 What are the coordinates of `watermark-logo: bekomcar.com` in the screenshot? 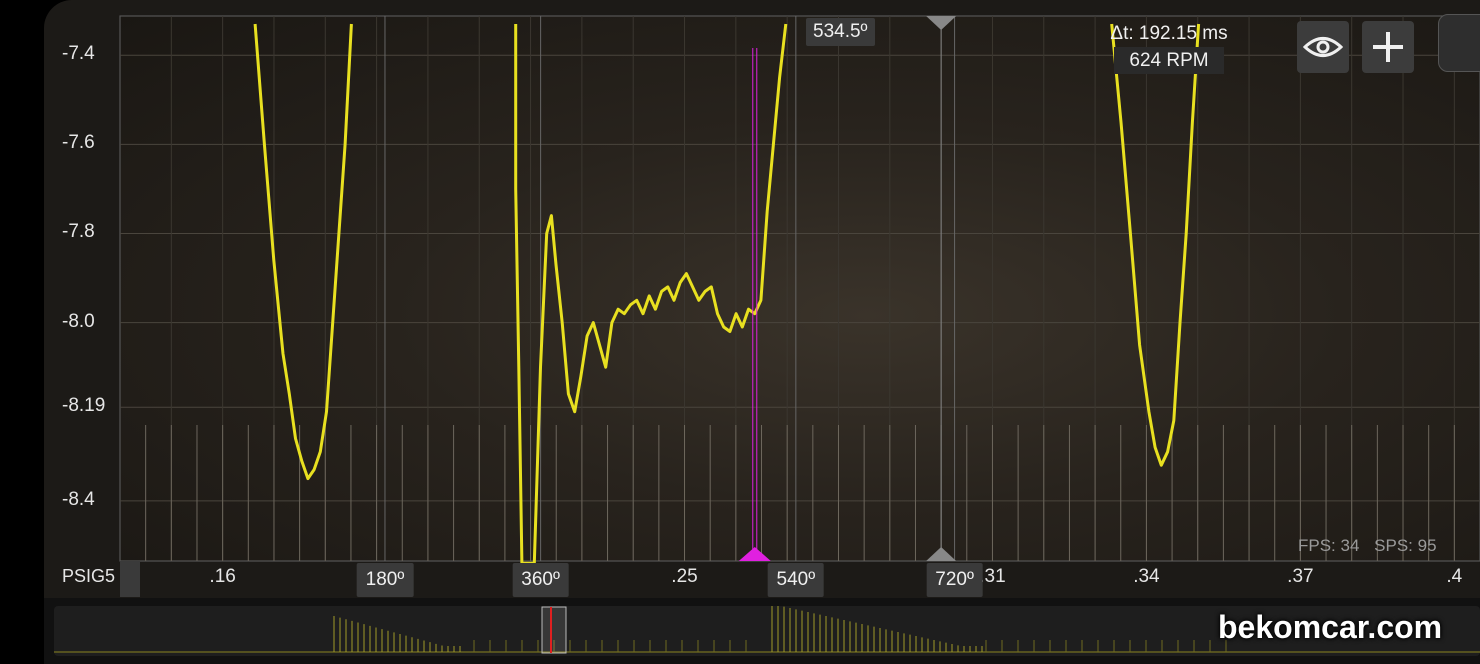 It's located at (1330, 627).